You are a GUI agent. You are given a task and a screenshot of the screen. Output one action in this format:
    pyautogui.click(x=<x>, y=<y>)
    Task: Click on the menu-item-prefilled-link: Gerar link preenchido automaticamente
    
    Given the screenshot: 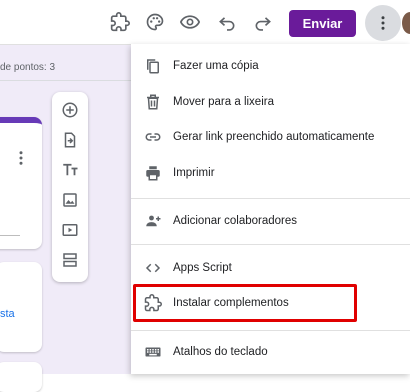 What is the action you would take?
    pyautogui.click(x=270, y=137)
    